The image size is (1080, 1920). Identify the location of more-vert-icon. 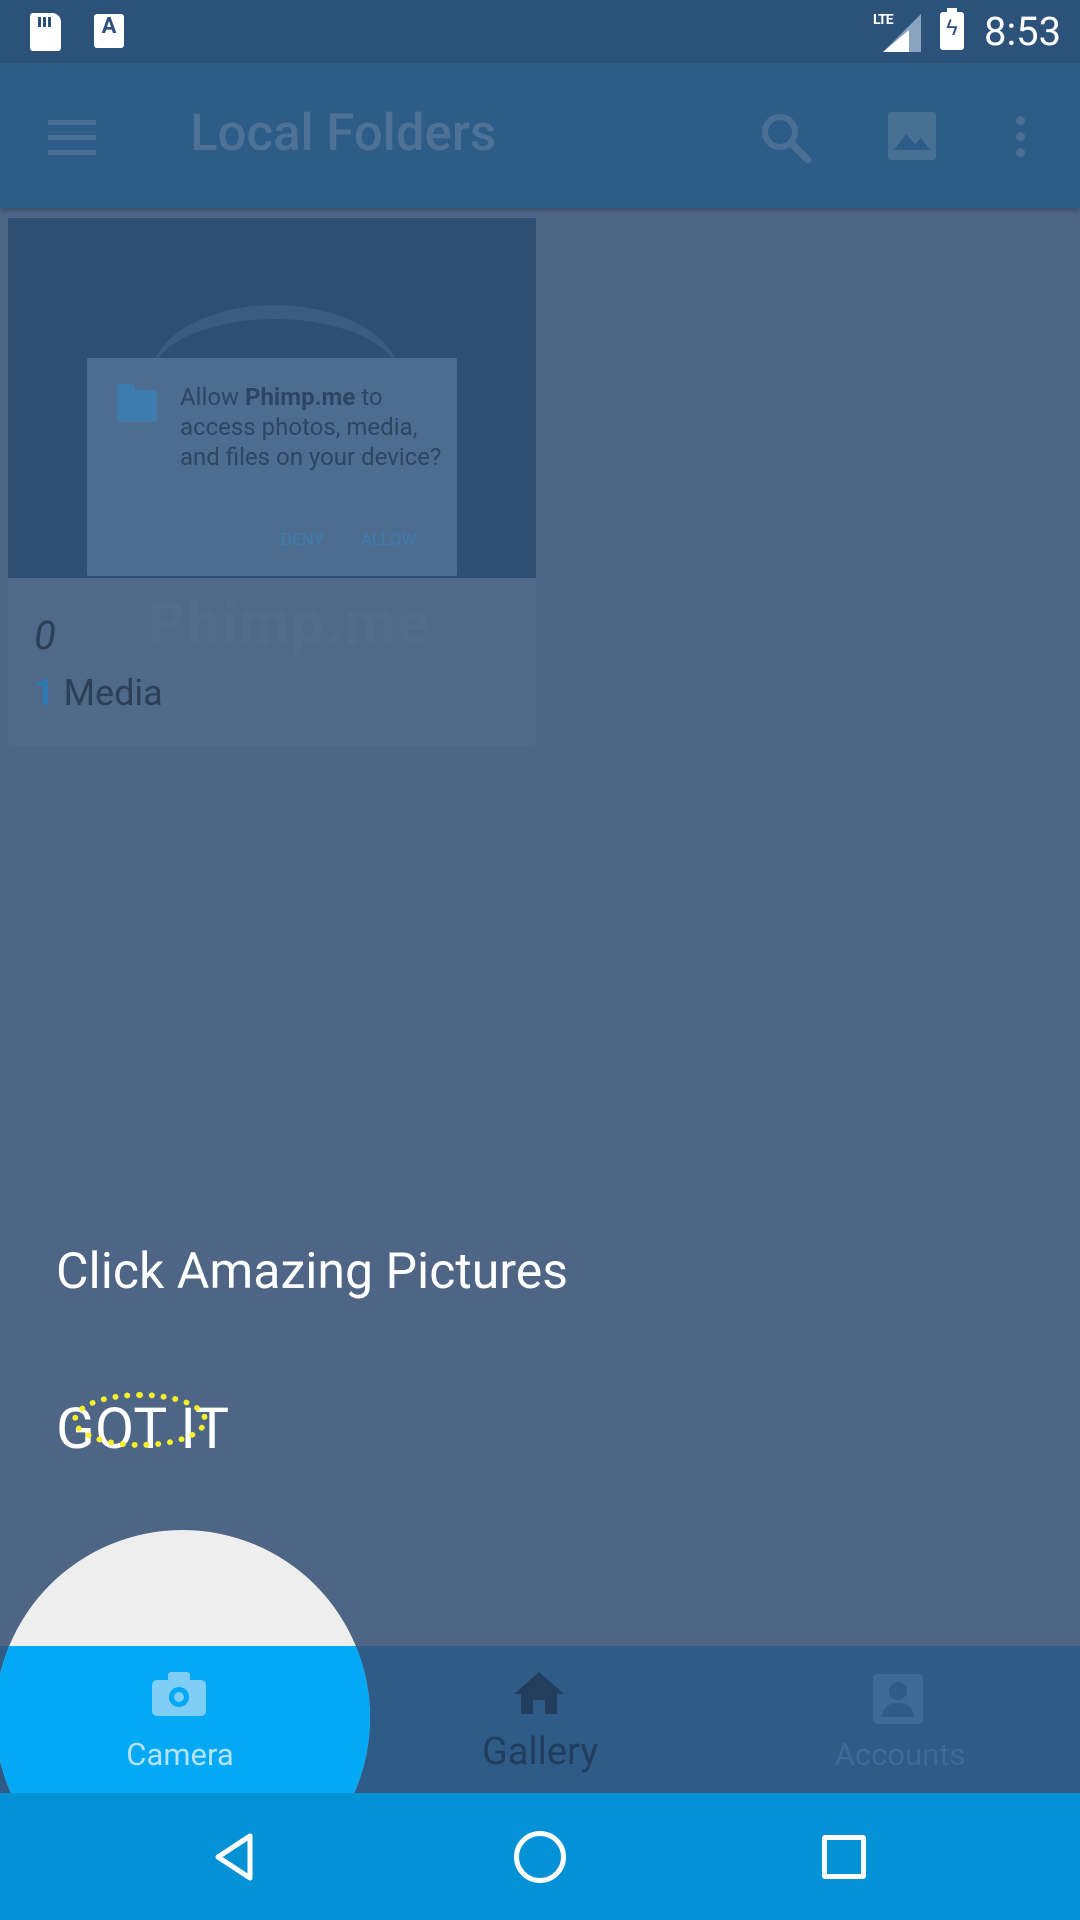
(1020, 137).